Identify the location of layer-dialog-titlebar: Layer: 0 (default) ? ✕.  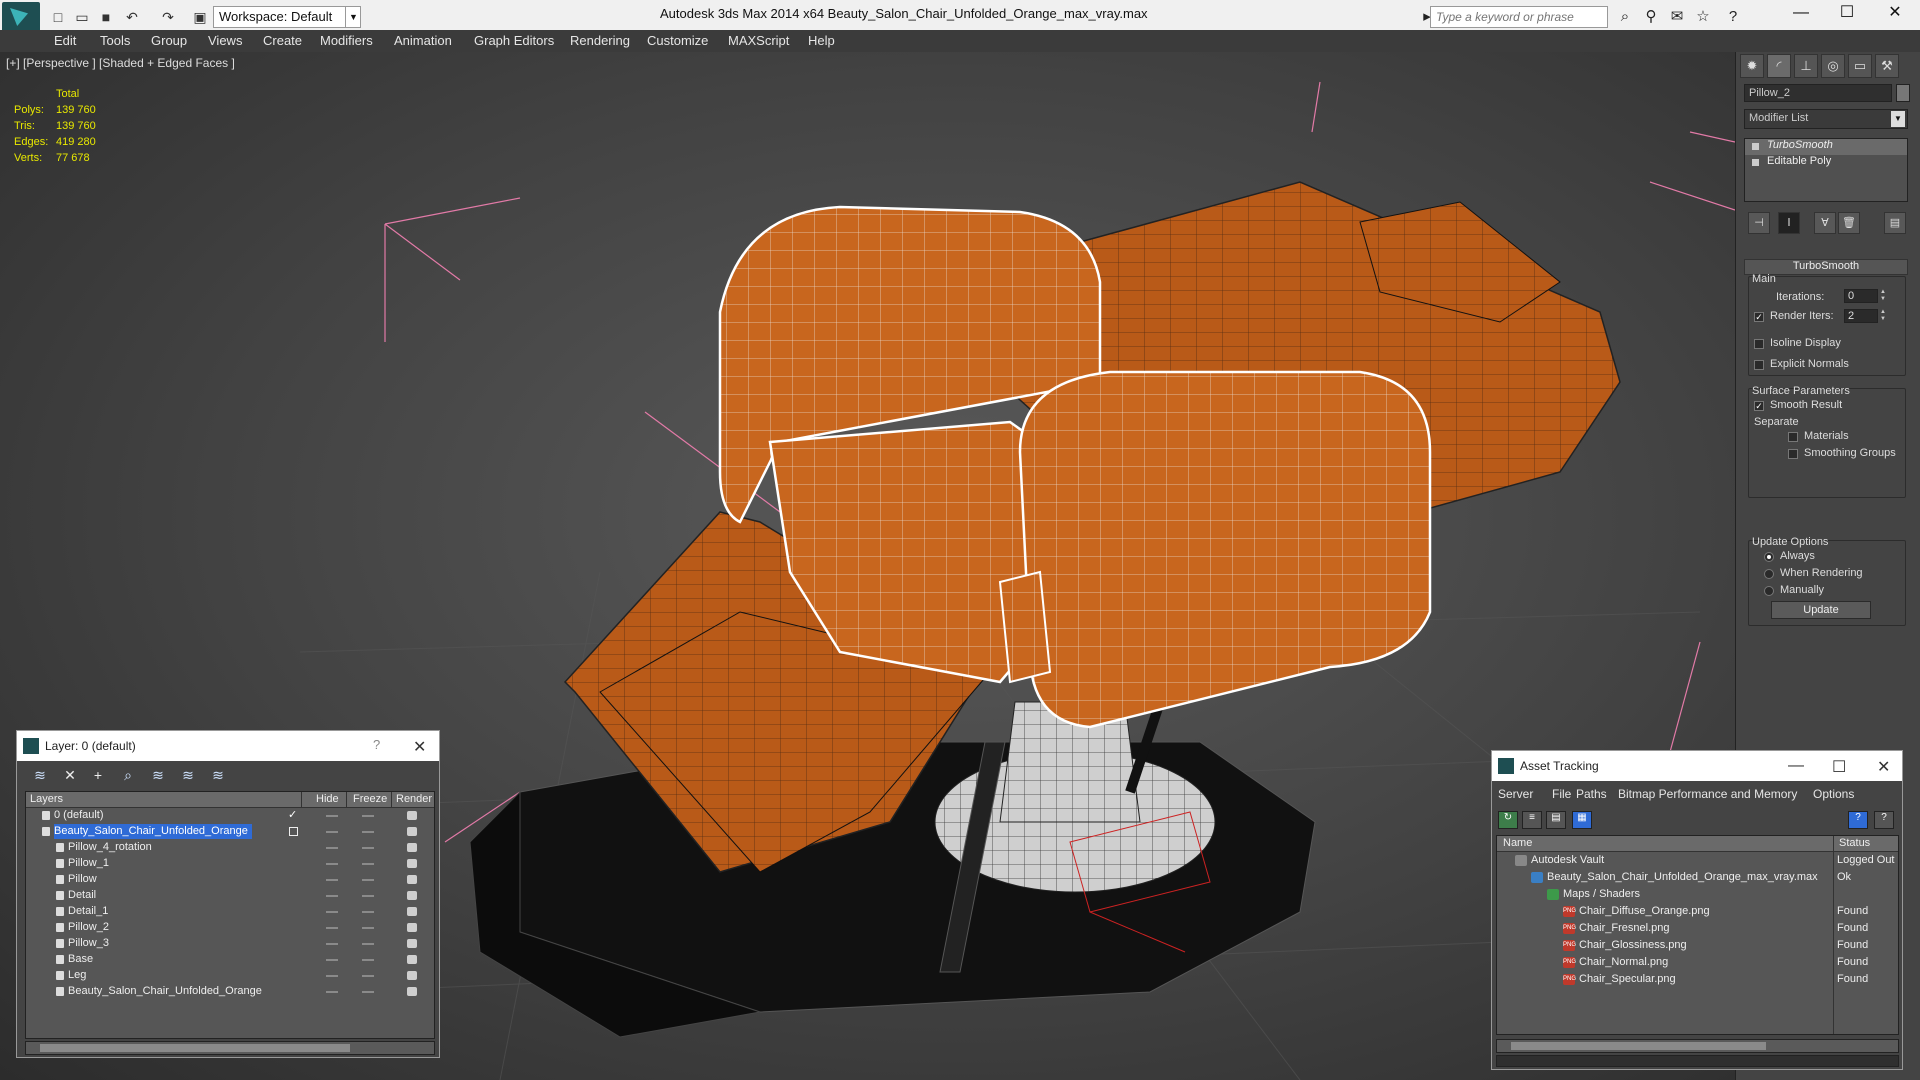
(228, 746).